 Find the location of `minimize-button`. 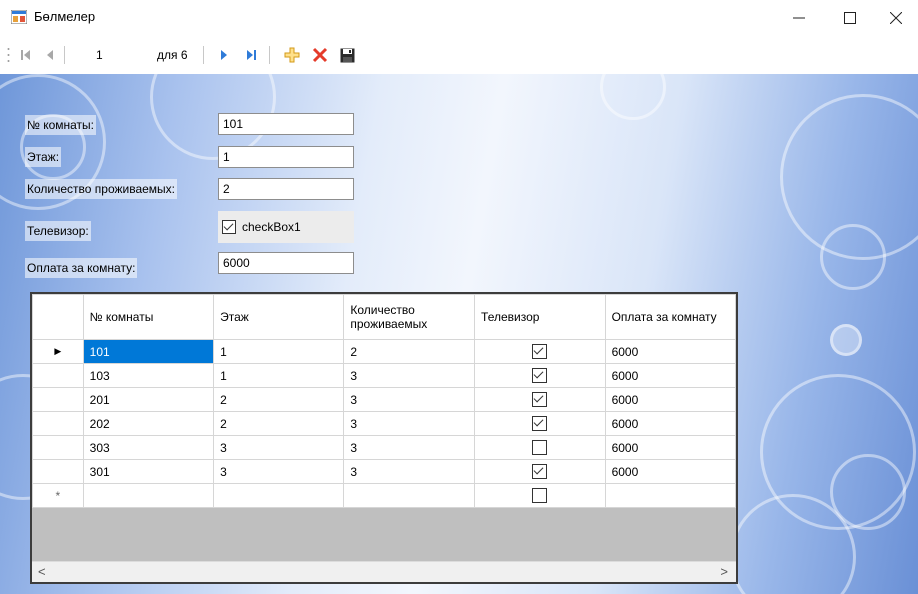

minimize-button is located at coordinates (799, 18).